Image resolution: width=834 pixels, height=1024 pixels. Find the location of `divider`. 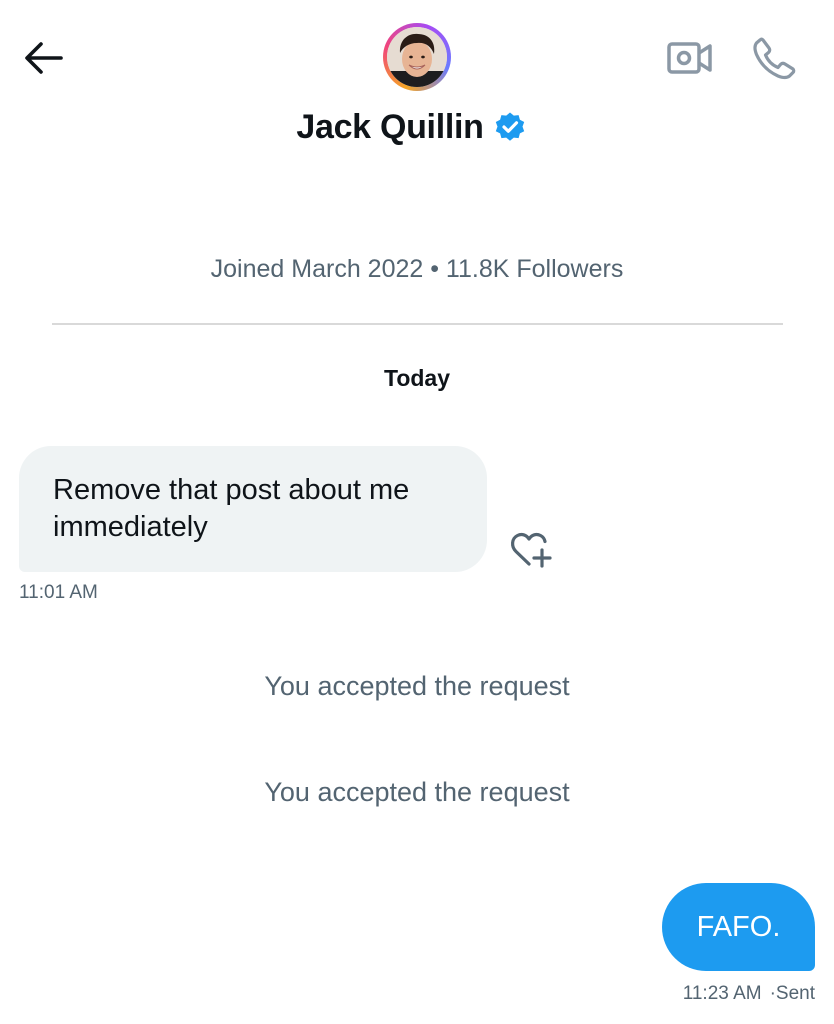

divider is located at coordinates (417, 324).